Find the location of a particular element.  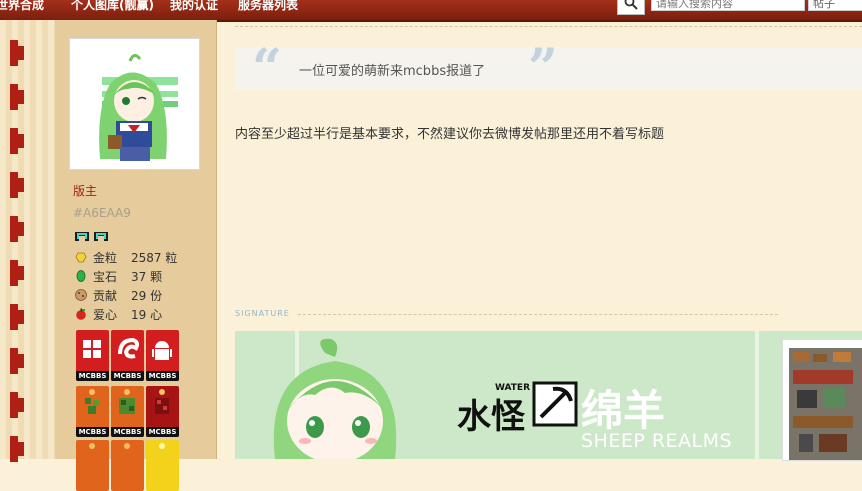

close-quote-icon: ” is located at coordinates (543, 68).